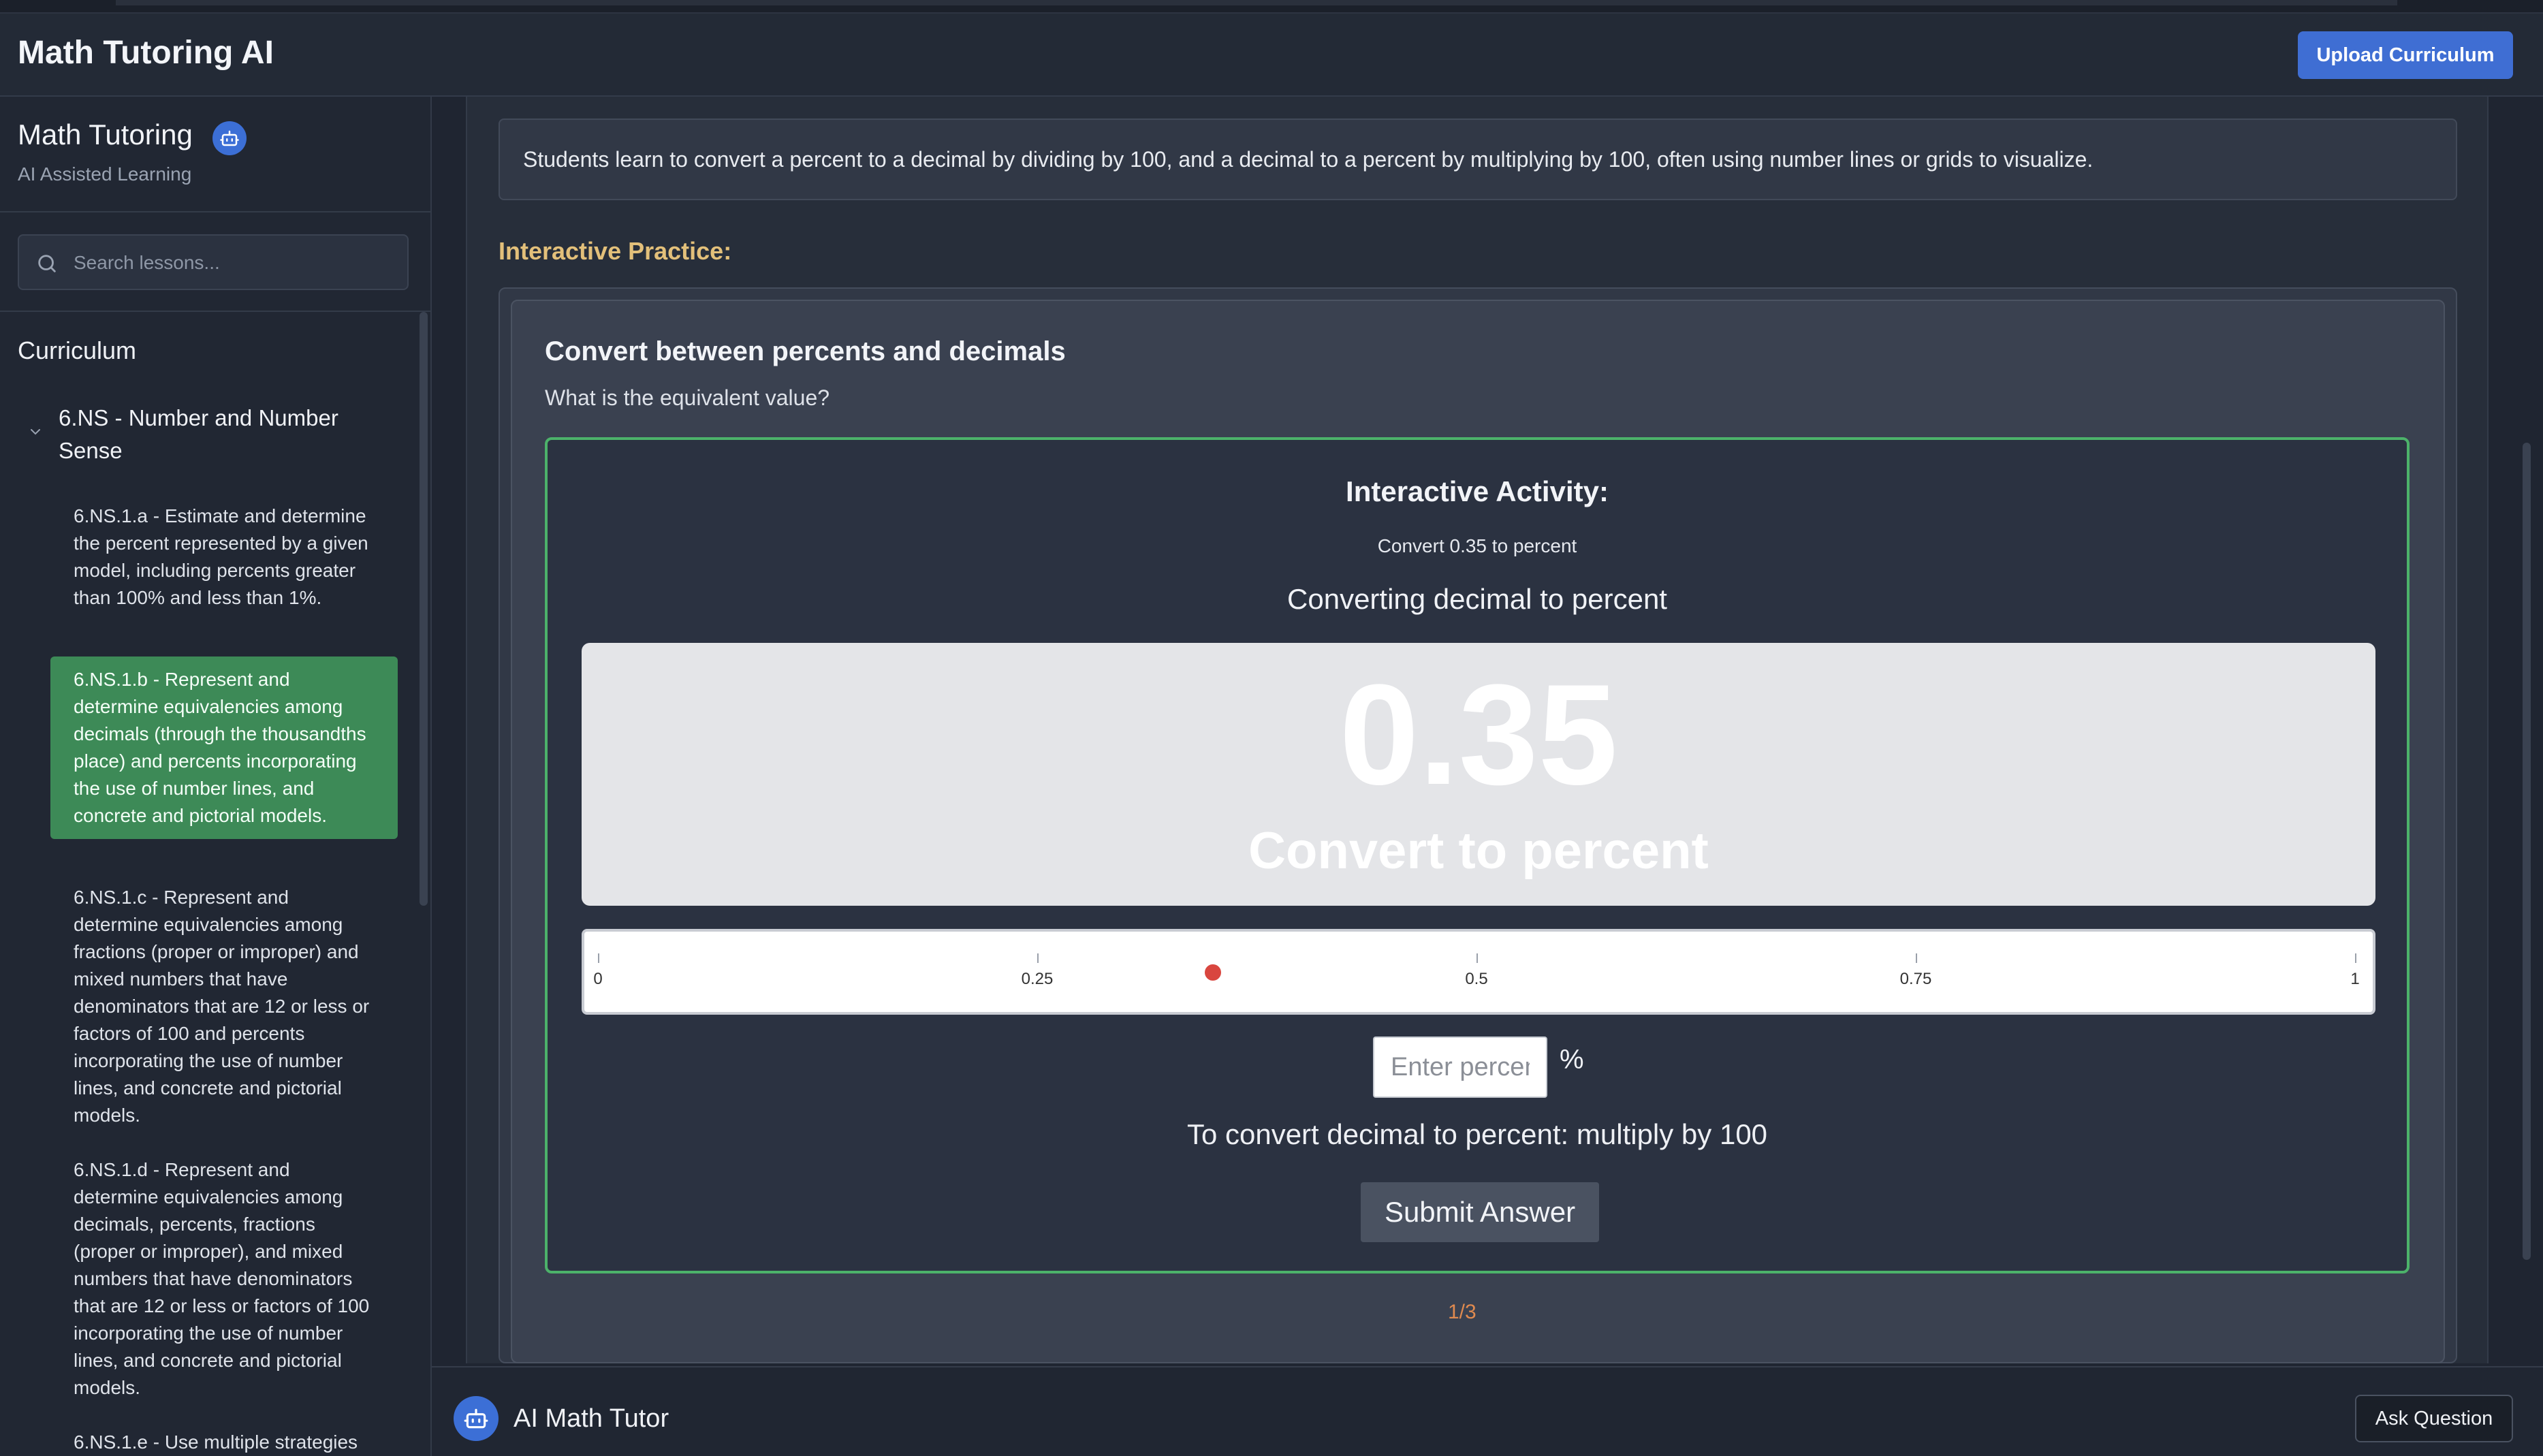 The width and height of the screenshot is (2543, 1456). I want to click on main-scrollbar, so click(2527, 851).